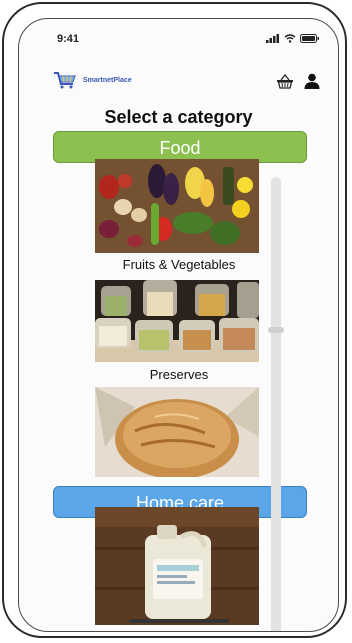 This screenshot has width=352, height=643. Describe the element at coordinates (177, 206) in the screenshot. I see `fruits-vegetables-image` at that location.